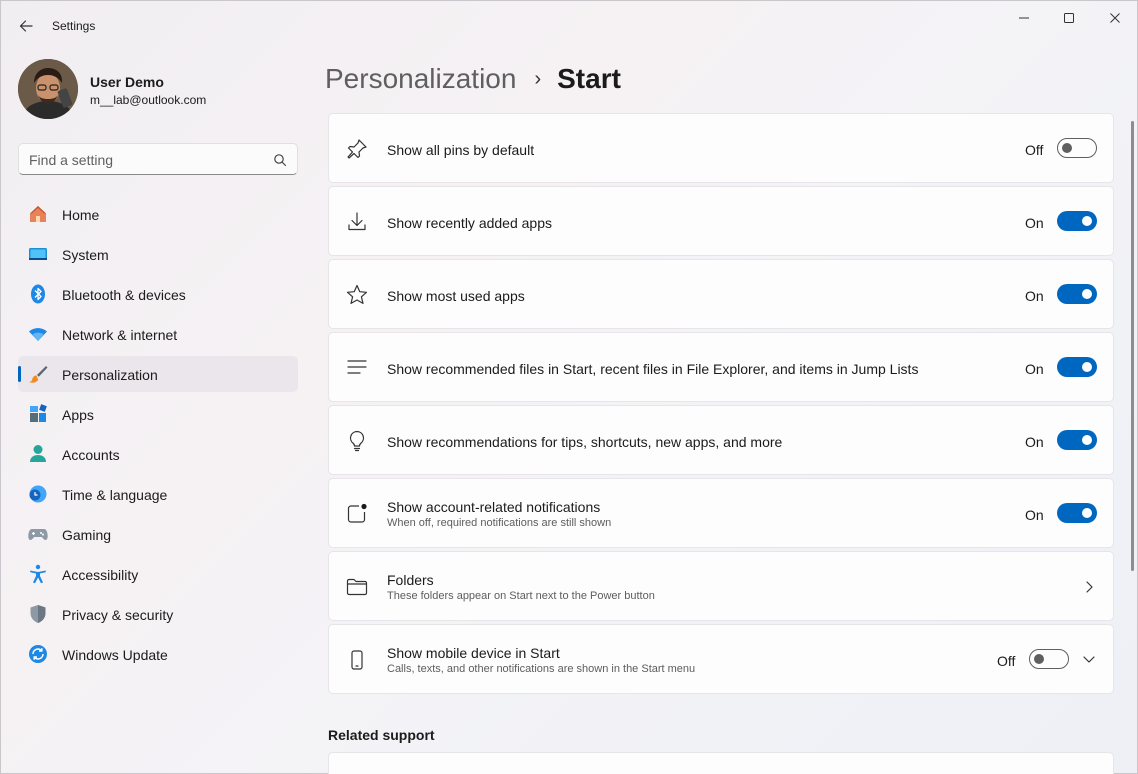  What do you see at coordinates (158, 414) in the screenshot?
I see `sidebar-item-apps: Apps` at bounding box center [158, 414].